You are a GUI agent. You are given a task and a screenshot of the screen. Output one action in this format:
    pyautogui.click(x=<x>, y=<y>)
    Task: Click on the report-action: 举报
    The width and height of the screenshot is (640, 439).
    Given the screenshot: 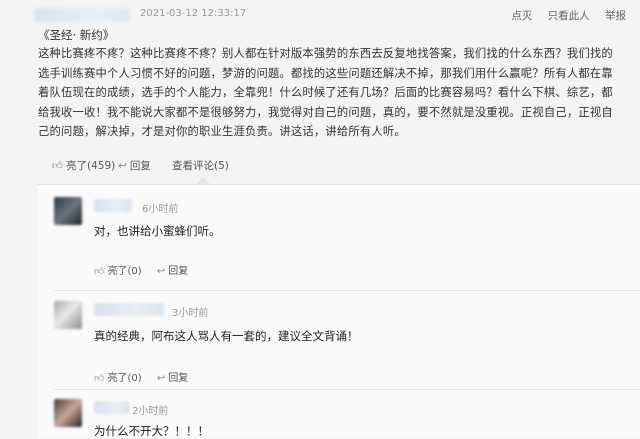 What is the action you would take?
    pyautogui.click(x=615, y=16)
    